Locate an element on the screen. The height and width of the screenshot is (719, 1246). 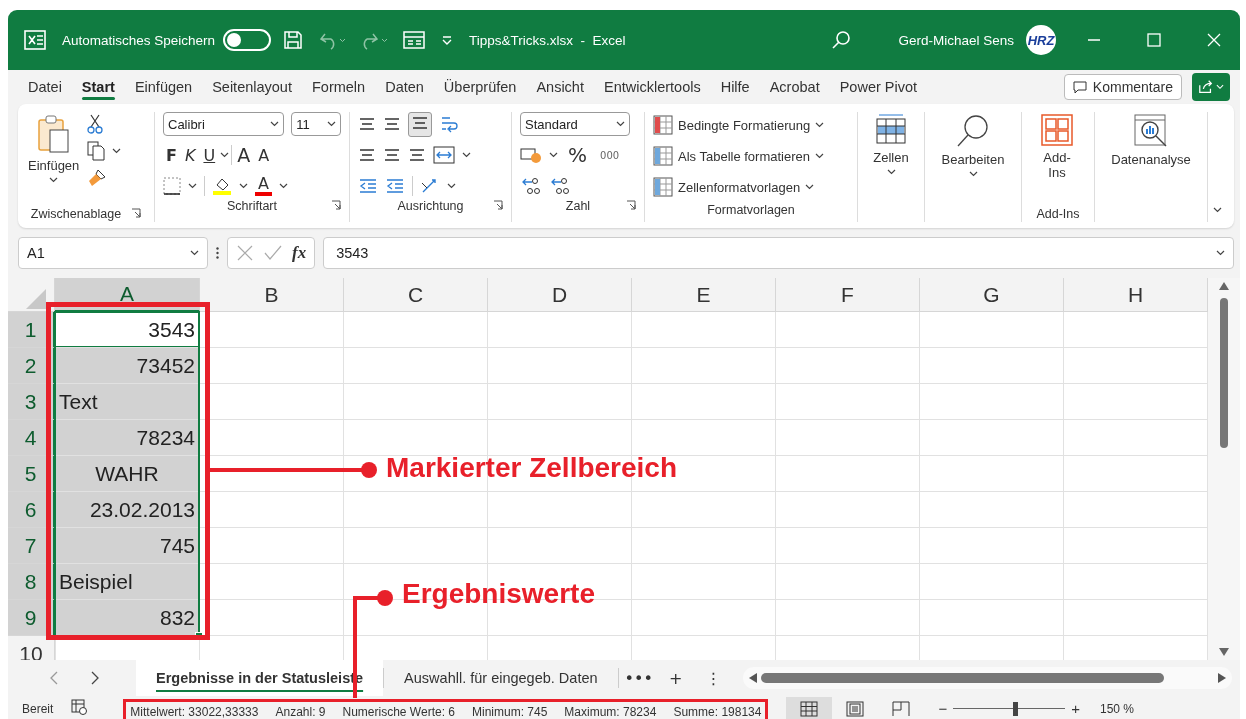
ribbon-tab: Formeln is located at coordinates (338, 87).